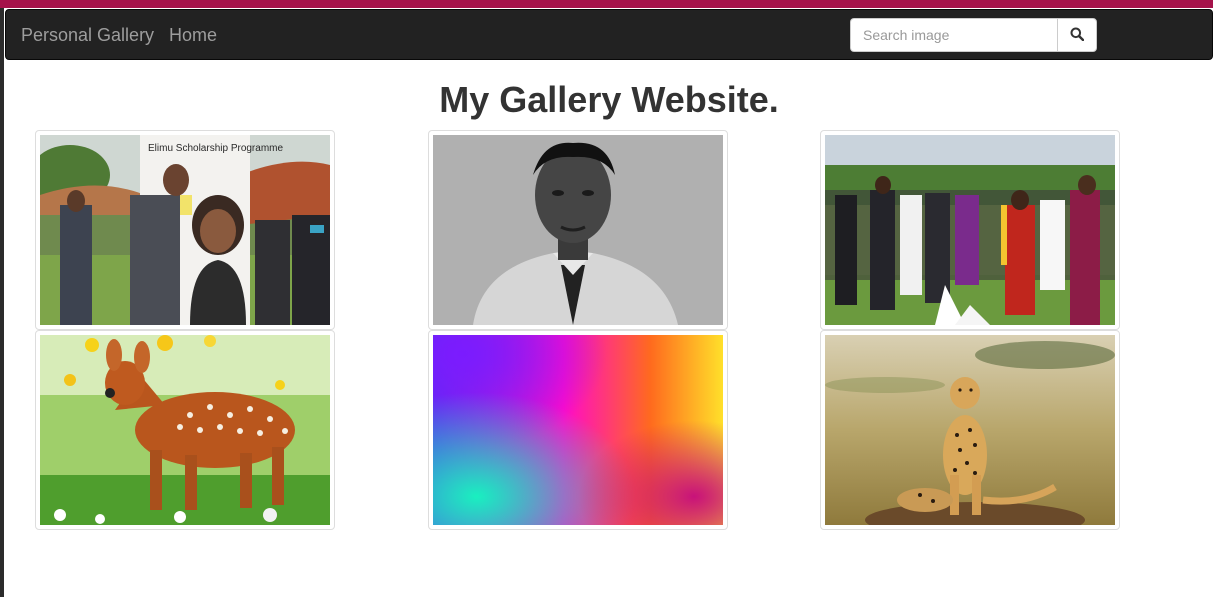 The width and height of the screenshot is (1213, 597). I want to click on gallery-thumbnail-scholarship-event: Elimu Scholarship Programme, so click(185, 230).